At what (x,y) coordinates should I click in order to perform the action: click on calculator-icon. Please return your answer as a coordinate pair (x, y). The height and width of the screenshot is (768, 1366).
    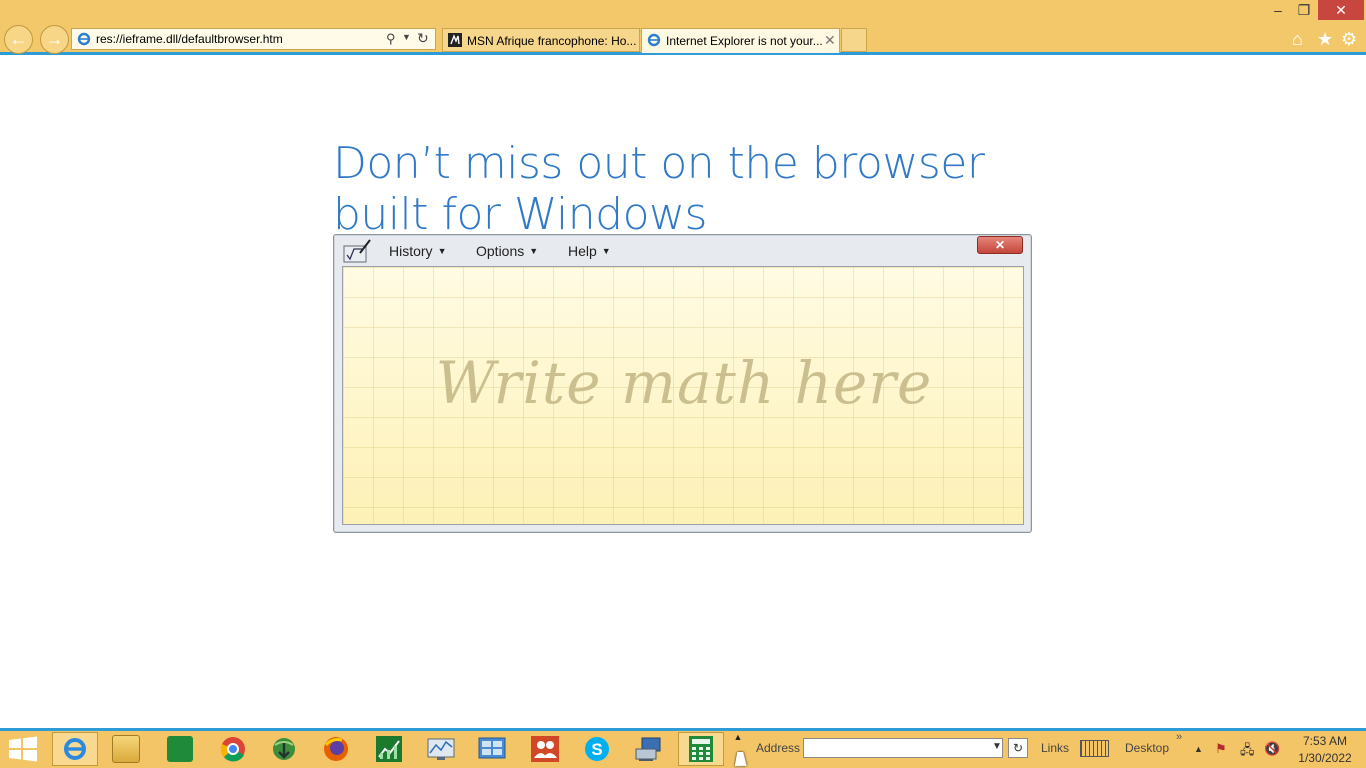
    Looking at the image, I should click on (701, 749).